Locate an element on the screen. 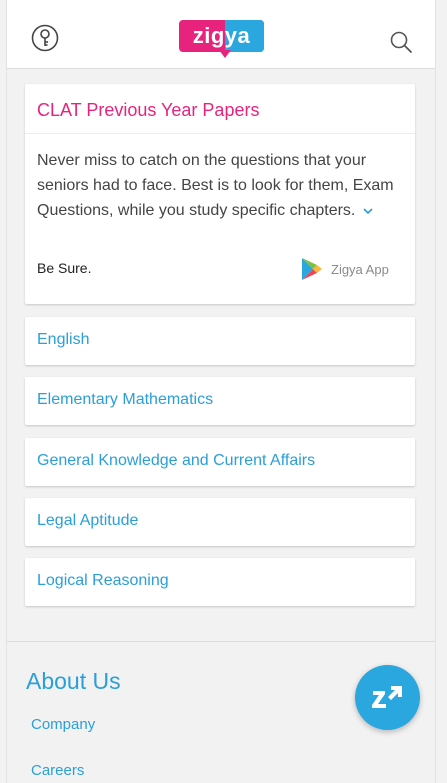 This screenshot has height=783, width=447. zigya-z-icon is located at coordinates (387, 697).